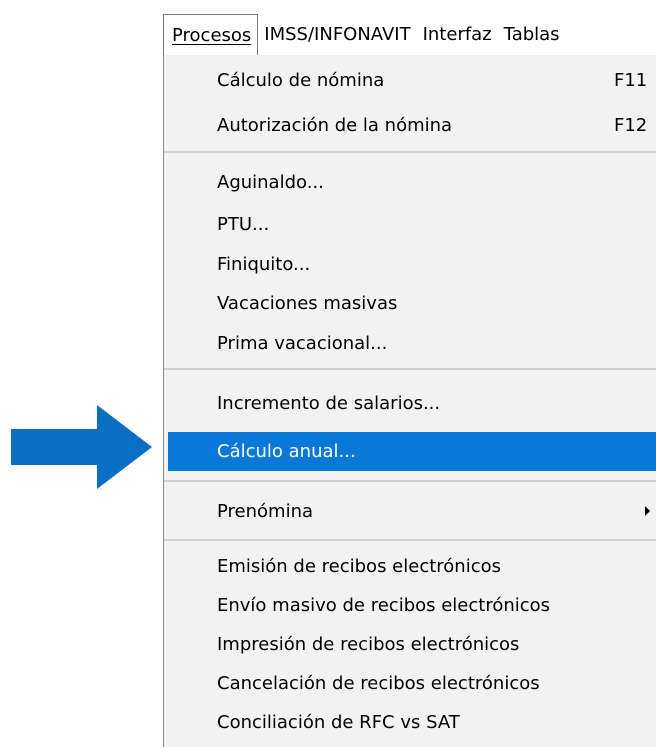 The width and height of the screenshot is (656, 747). I want to click on menu-item-emision-recibos: Emisión de recibos electrónicos, so click(410, 566).